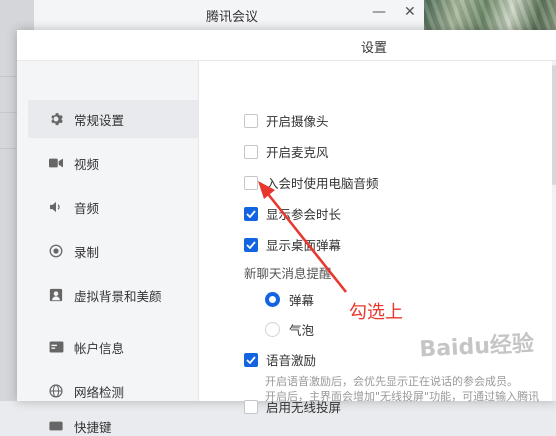  I want to click on sidebar-item-shortcuts: 快捷键, so click(113, 426).